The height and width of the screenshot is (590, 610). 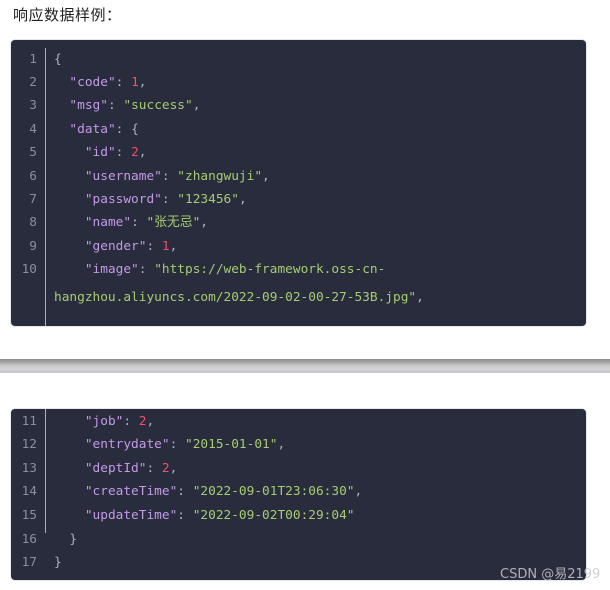 What do you see at coordinates (131, 492) in the screenshot?
I see `json-key: "createTime"` at bounding box center [131, 492].